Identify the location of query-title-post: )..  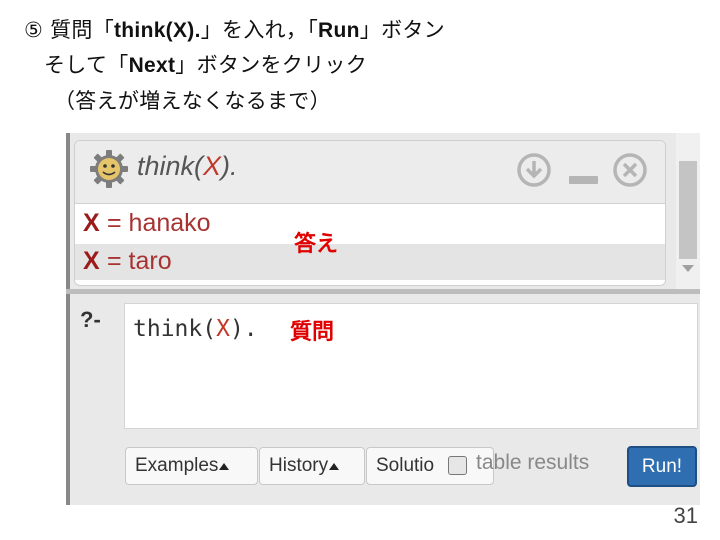
(229, 166).